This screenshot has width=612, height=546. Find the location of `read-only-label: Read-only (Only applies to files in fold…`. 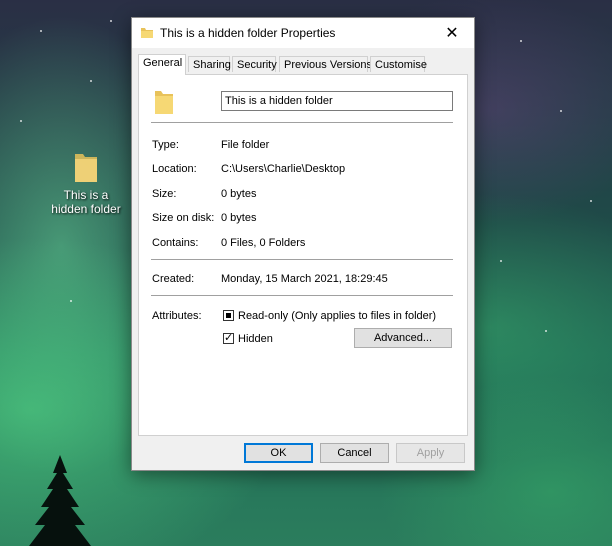

read-only-label: Read-only (Only applies to files in fold… is located at coordinates (337, 316).